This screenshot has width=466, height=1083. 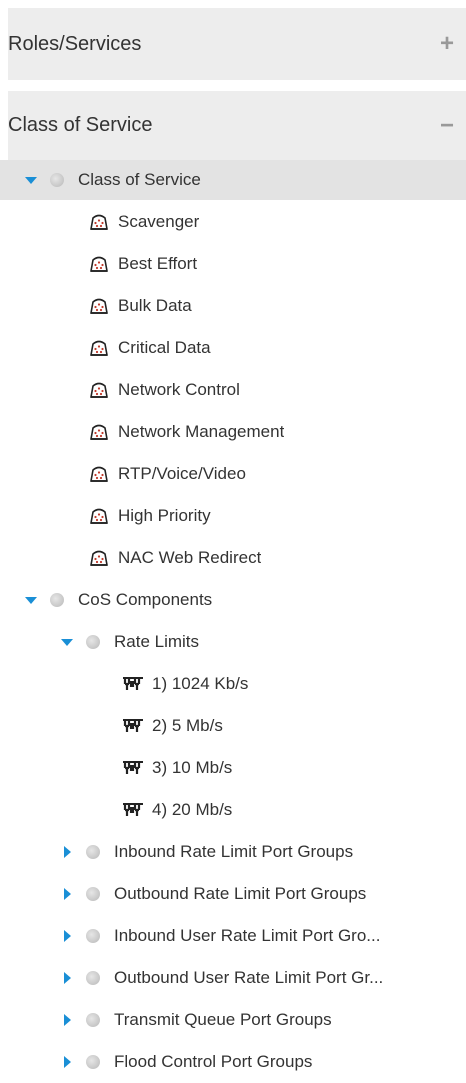 I want to click on tree-item-rate-limit: 3) 10 Mb/s, so click(x=233, y=768).